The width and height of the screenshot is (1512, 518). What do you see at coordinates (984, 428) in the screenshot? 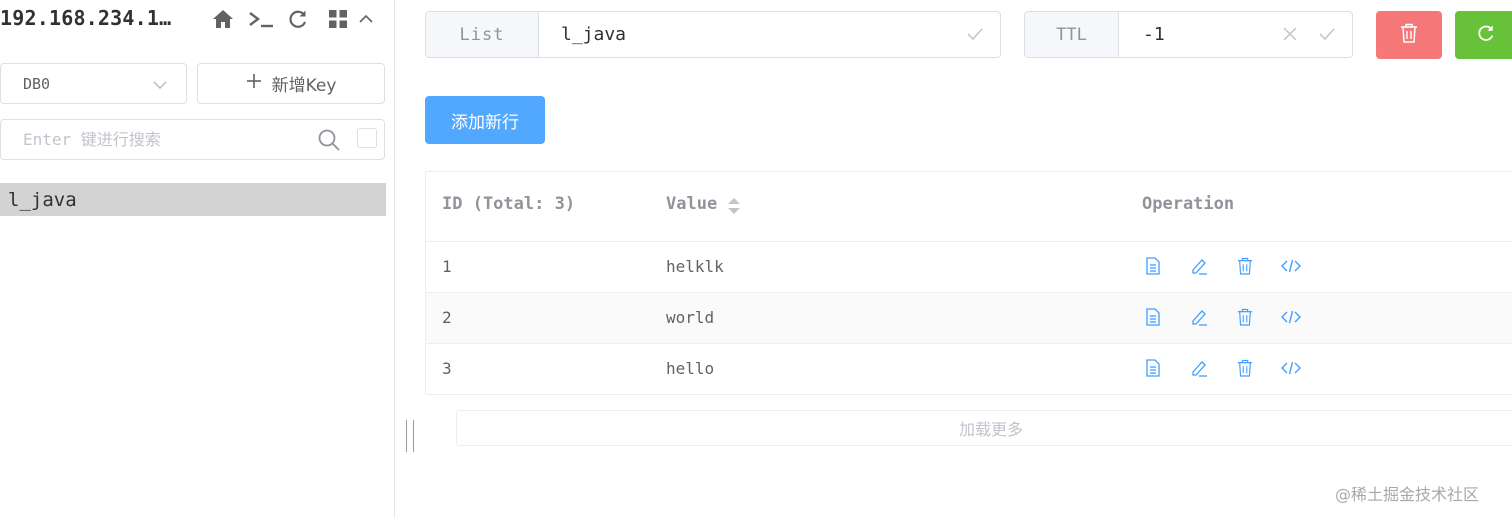
I see `load-more-button: 加载更多` at bounding box center [984, 428].